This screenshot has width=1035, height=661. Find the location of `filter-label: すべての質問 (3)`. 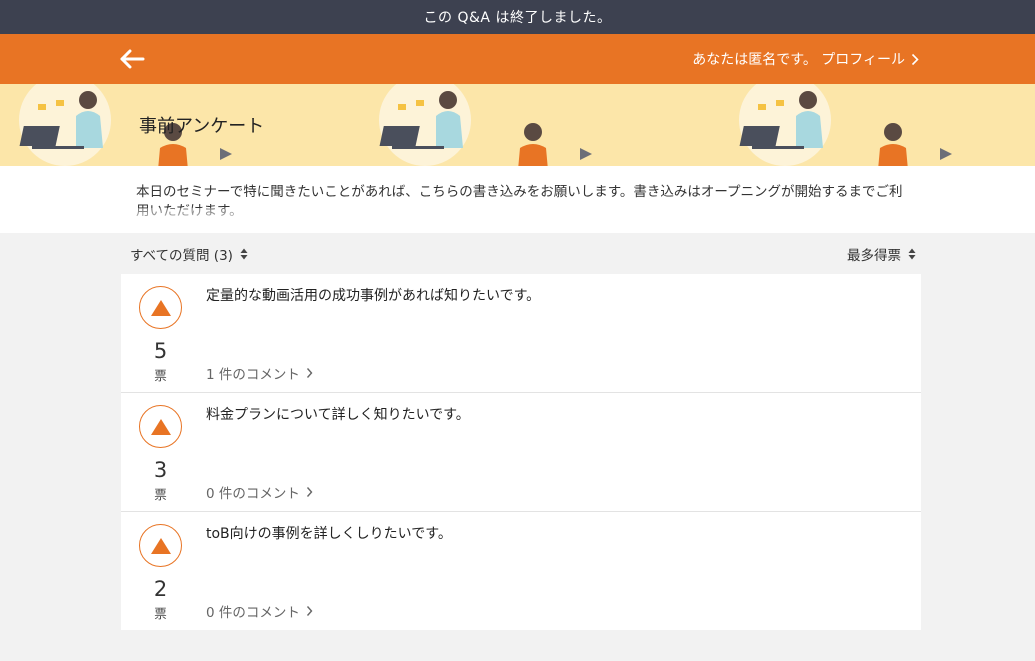

filter-label: すべての質問 (3) is located at coordinates (181, 256).